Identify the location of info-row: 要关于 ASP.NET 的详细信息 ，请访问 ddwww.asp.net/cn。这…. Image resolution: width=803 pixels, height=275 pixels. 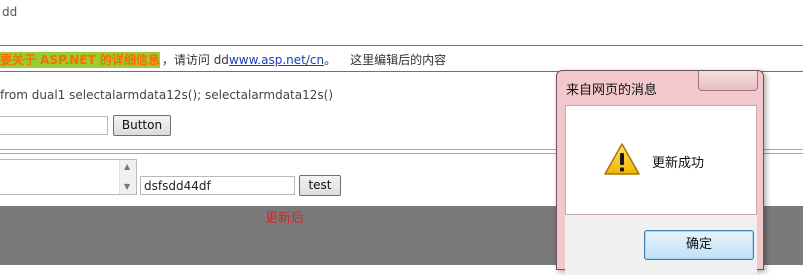
(223, 59).